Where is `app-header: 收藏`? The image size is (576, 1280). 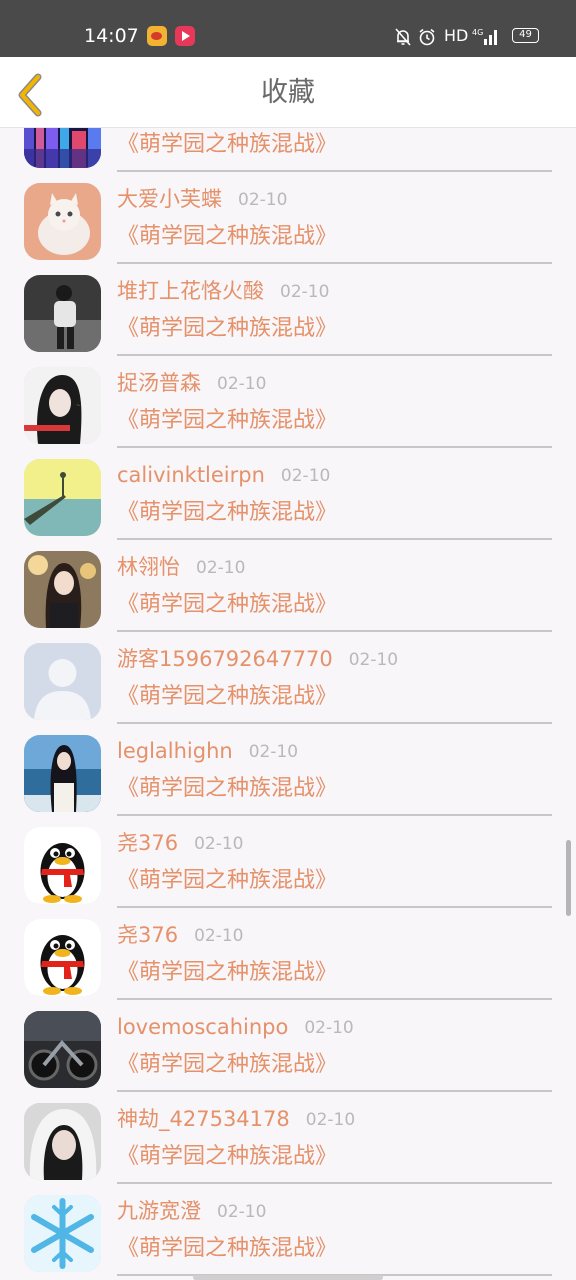 app-header: 收藏 is located at coordinates (288, 92).